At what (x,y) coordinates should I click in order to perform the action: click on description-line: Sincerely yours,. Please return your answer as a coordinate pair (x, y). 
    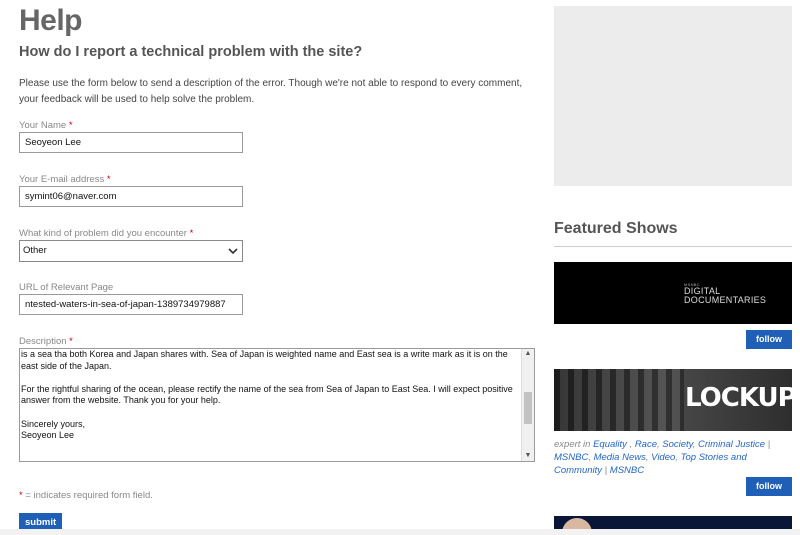
    Looking at the image, I should click on (53, 423).